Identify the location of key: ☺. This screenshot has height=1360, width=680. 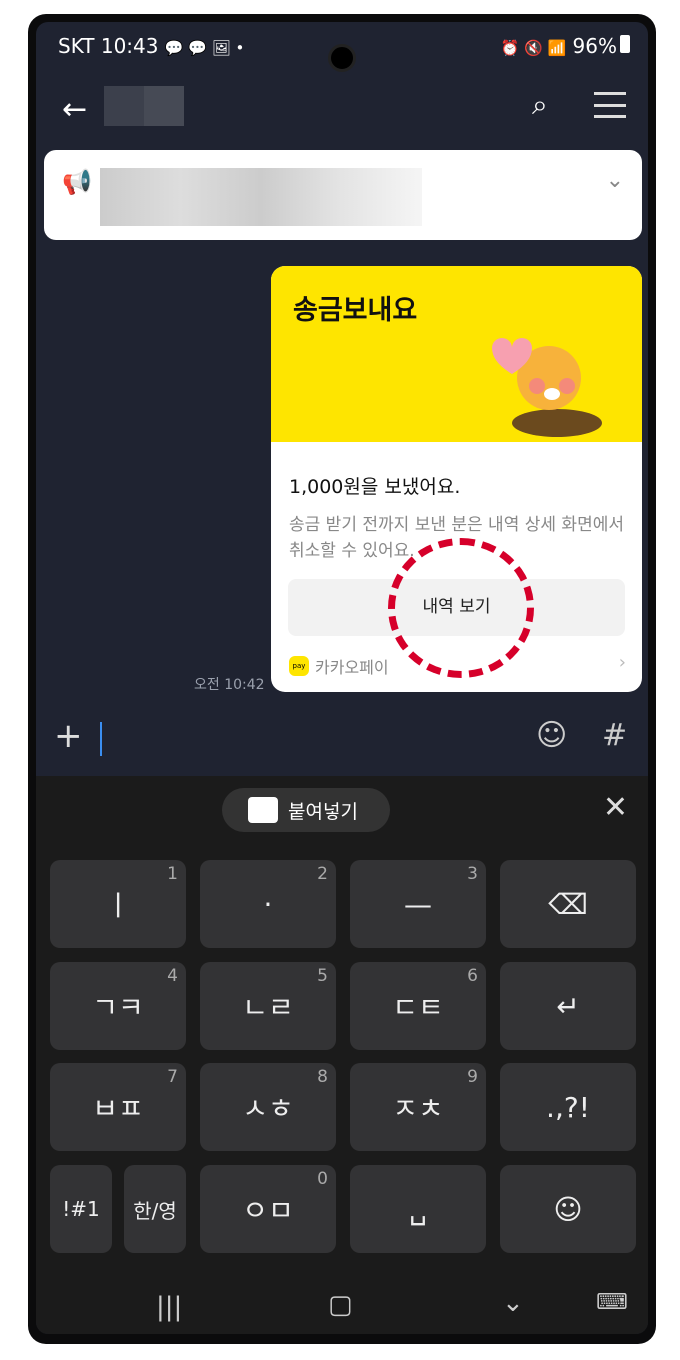
(568, 1209).